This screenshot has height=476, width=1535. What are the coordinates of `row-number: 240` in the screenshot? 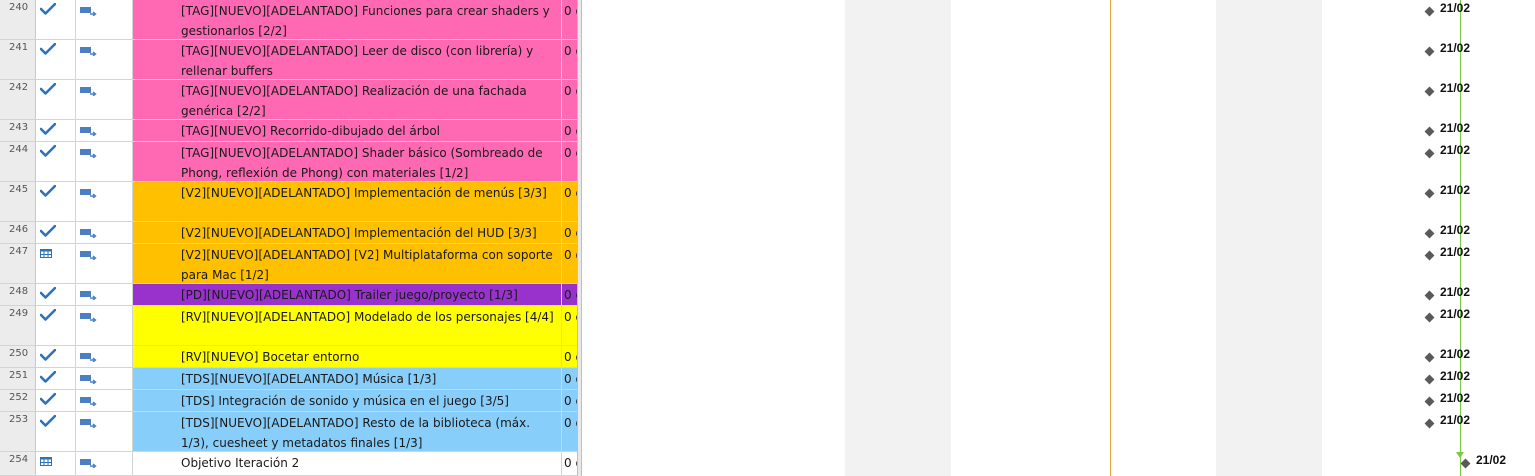 It's located at (18, 19).